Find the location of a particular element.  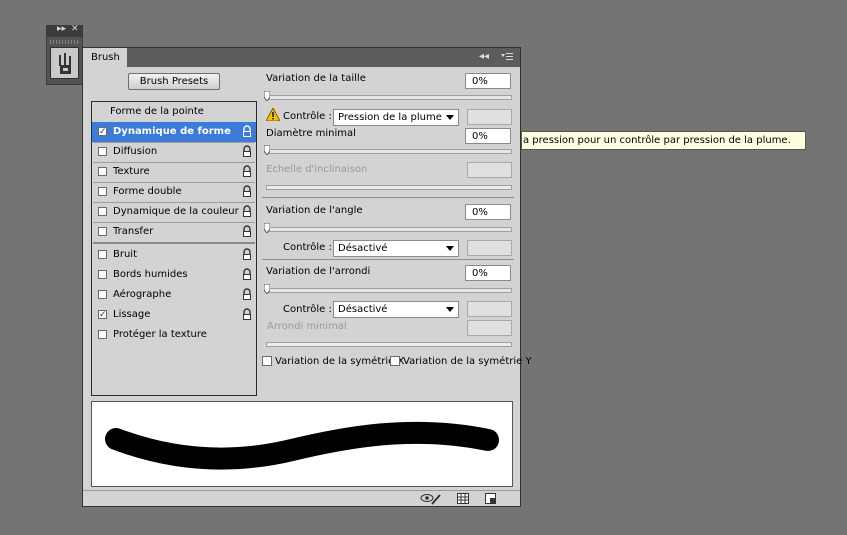

flip-x-checkbox is located at coordinates (267, 361).